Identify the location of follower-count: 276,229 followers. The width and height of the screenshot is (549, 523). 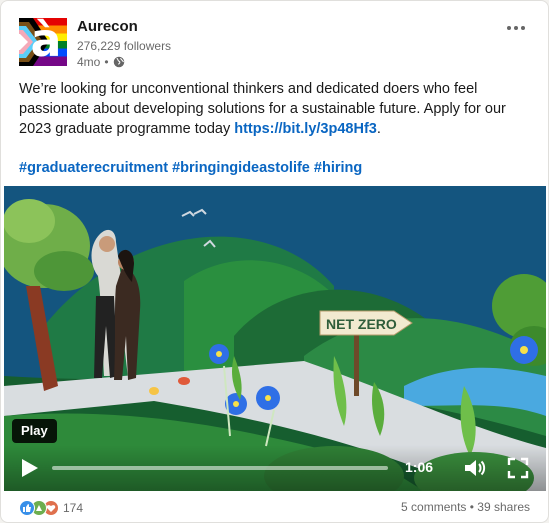
(124, 46).